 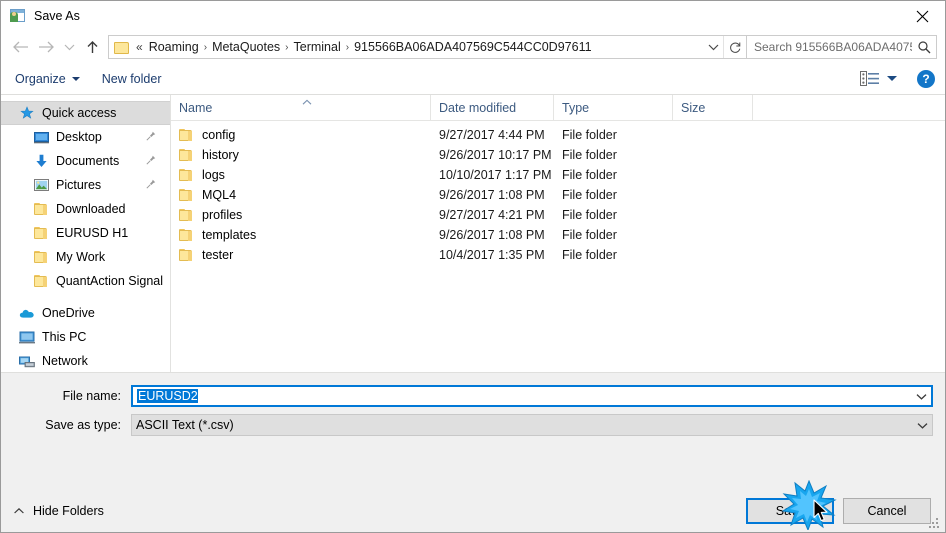 What do you see at coordinates (558, 215) in the screenshot?
I see `table-row: profiles 9/27/2017 4:21 PM File folder` at bounding box center [558, 215].